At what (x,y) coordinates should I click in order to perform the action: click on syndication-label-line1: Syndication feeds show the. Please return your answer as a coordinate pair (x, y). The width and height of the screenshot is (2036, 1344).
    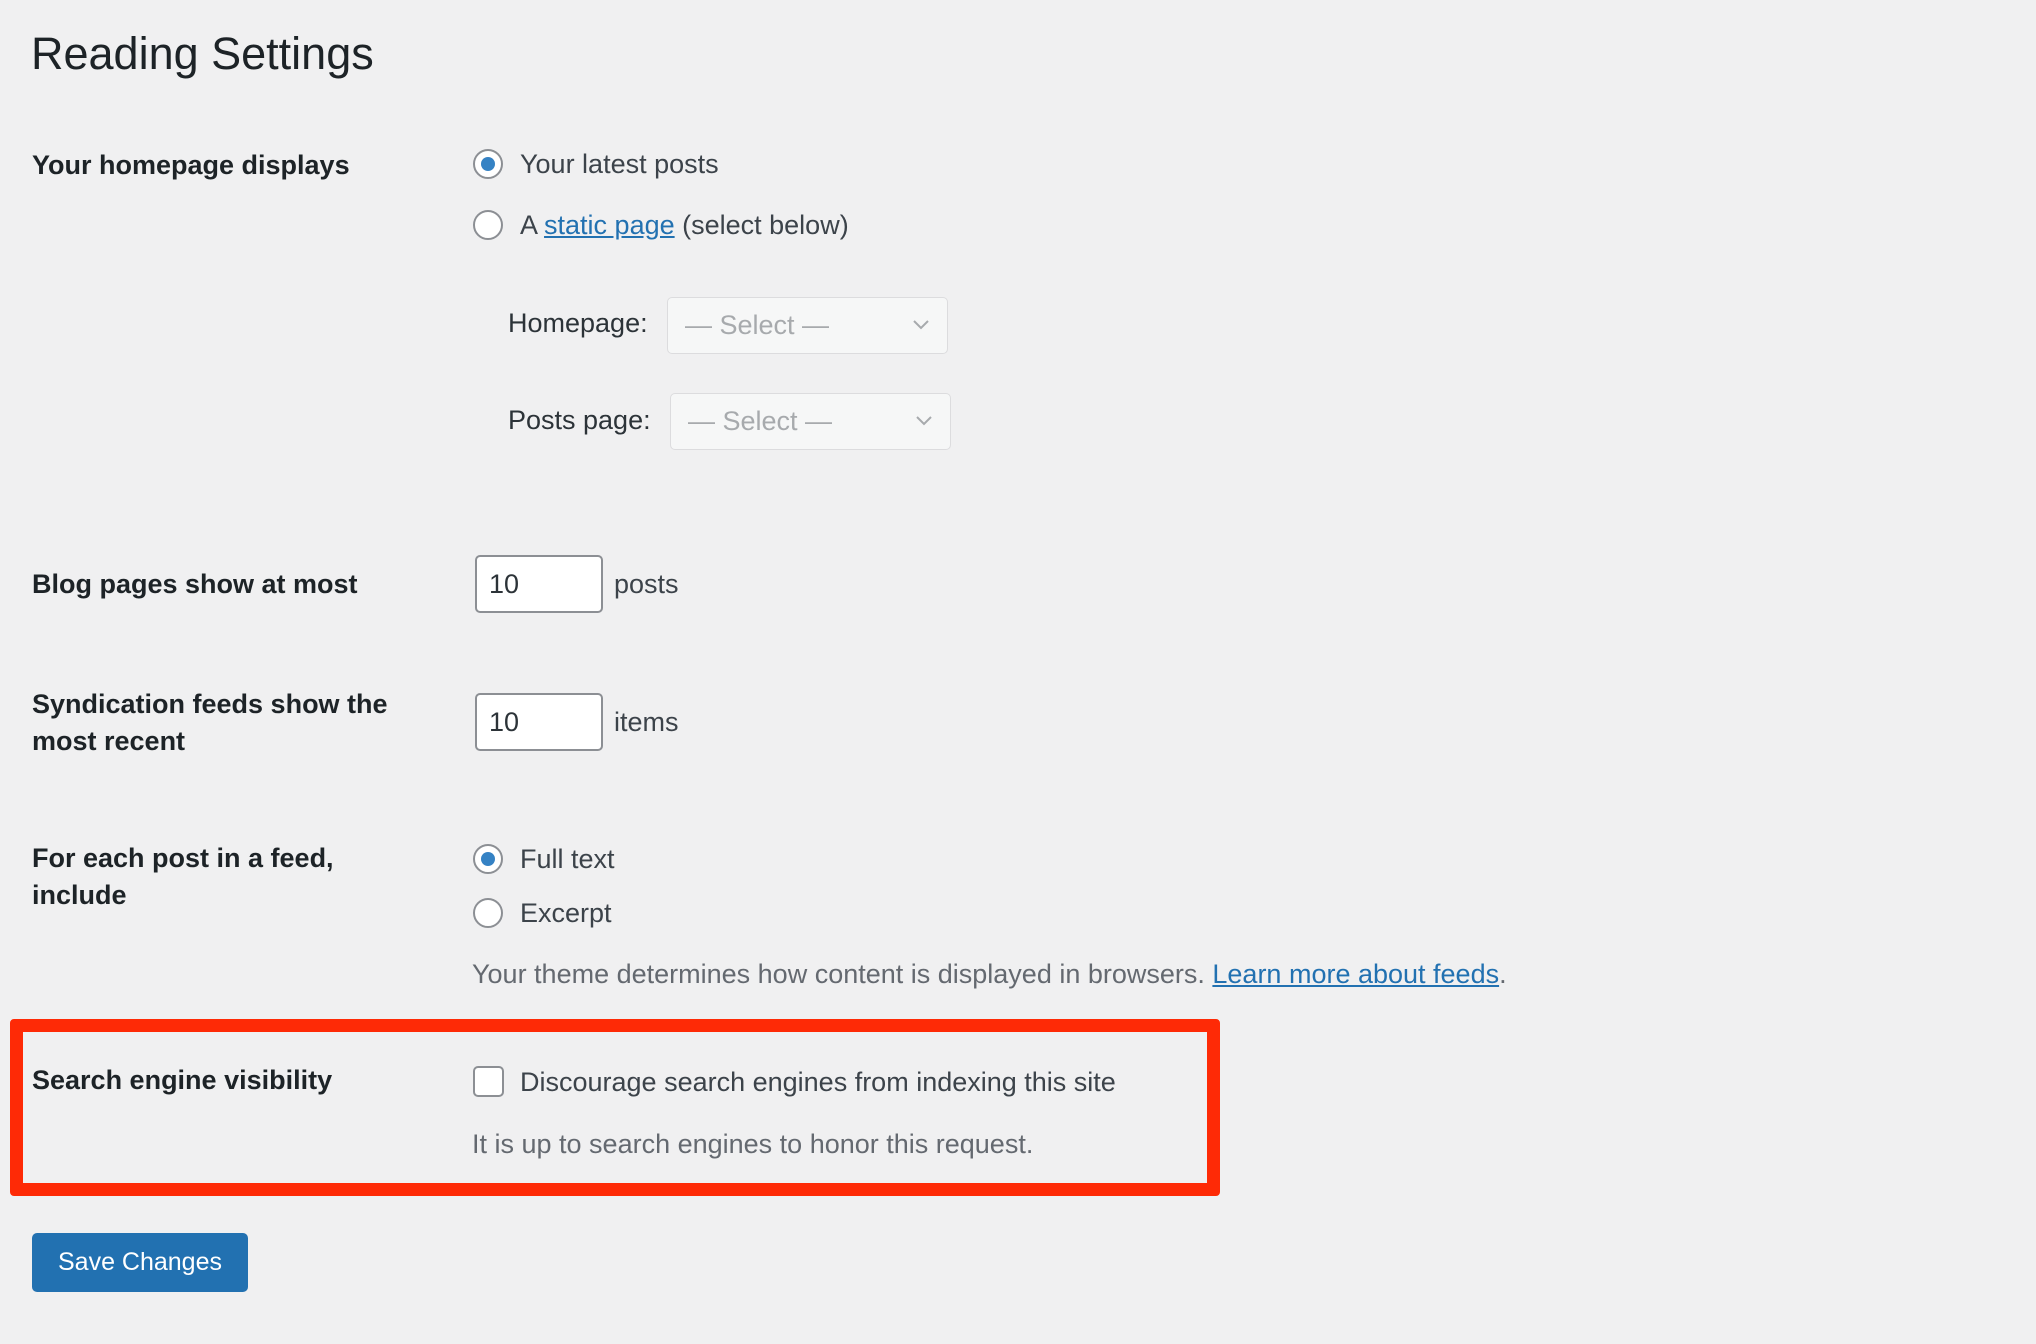
    Looking at the image, I should click on (210, 704).